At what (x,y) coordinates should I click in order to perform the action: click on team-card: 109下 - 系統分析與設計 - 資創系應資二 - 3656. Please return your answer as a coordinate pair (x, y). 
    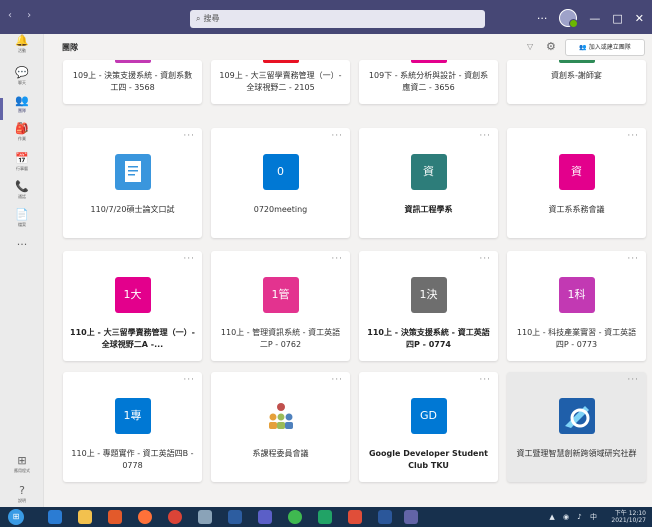
    Looking at the image, I should click on (428, 82).